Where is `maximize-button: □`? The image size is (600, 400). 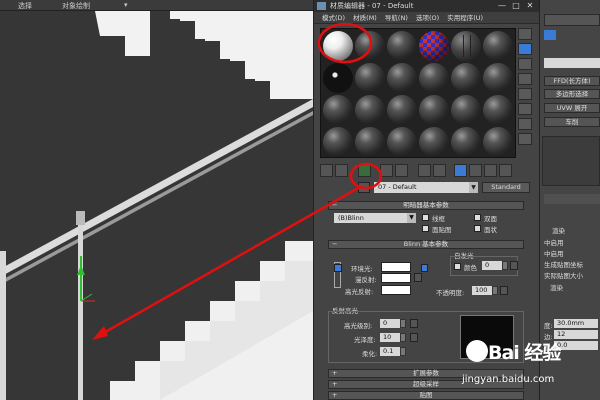 maximize-button: □ is located at coordinates (516, 6).